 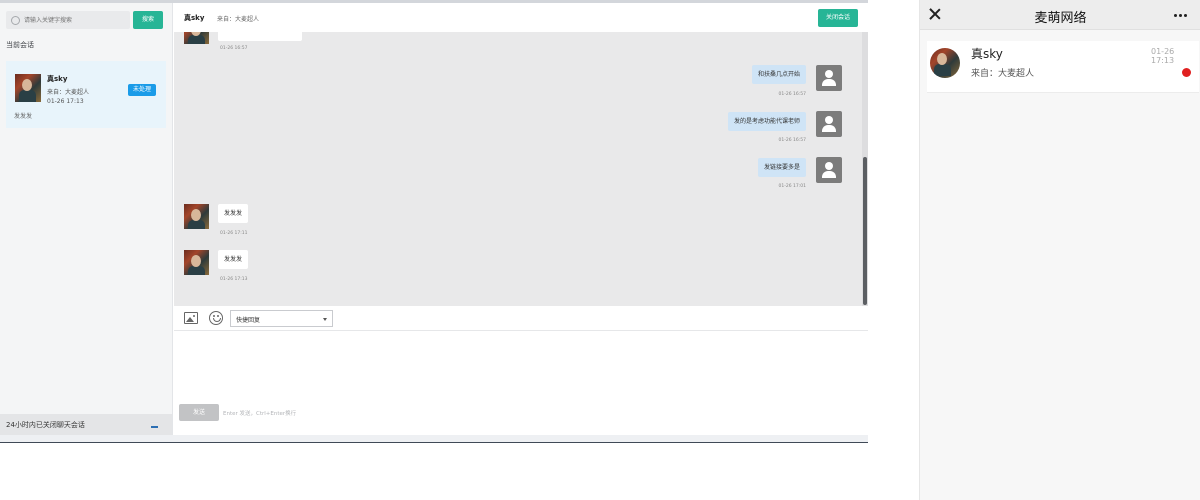 What do you see at coordinates (57, 79) in the screenshot?
I see `session-name: 真sky` at bounding box center [57, 79].